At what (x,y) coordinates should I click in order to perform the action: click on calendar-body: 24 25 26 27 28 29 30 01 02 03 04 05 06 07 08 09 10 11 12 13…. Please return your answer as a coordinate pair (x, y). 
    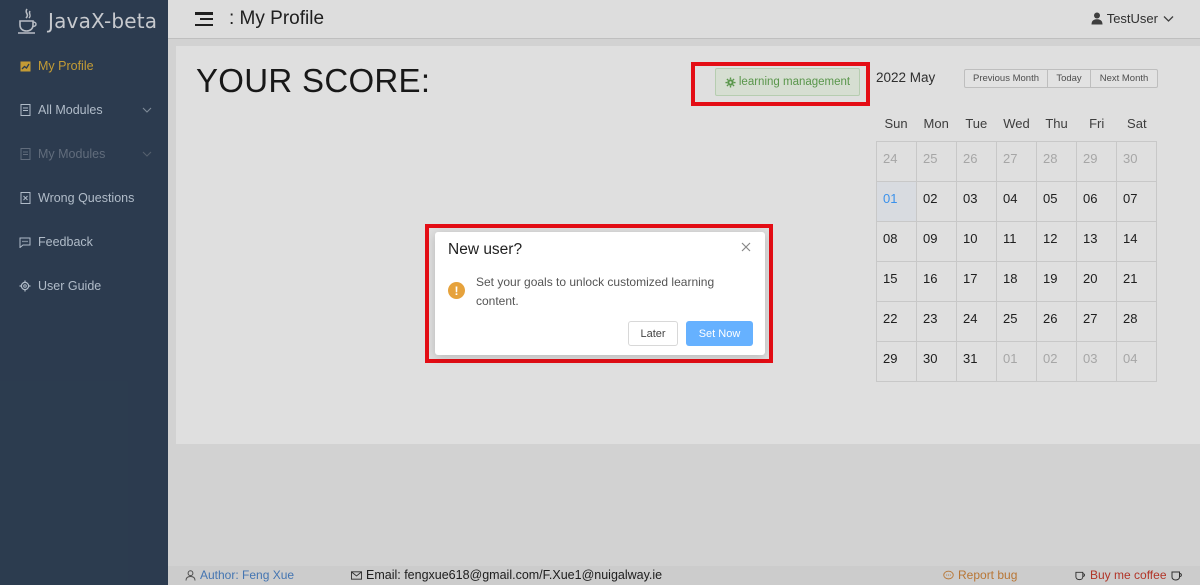
    Looking at the image, I should click on (1016, 261).